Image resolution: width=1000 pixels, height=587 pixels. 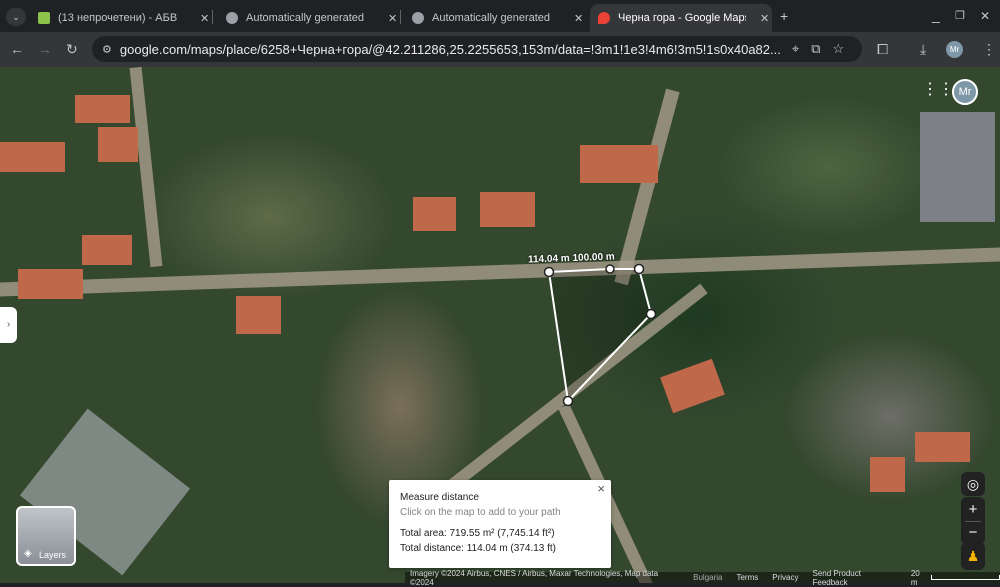 I want to click on menu-icon: ⋮, so click(x=989, y=49).